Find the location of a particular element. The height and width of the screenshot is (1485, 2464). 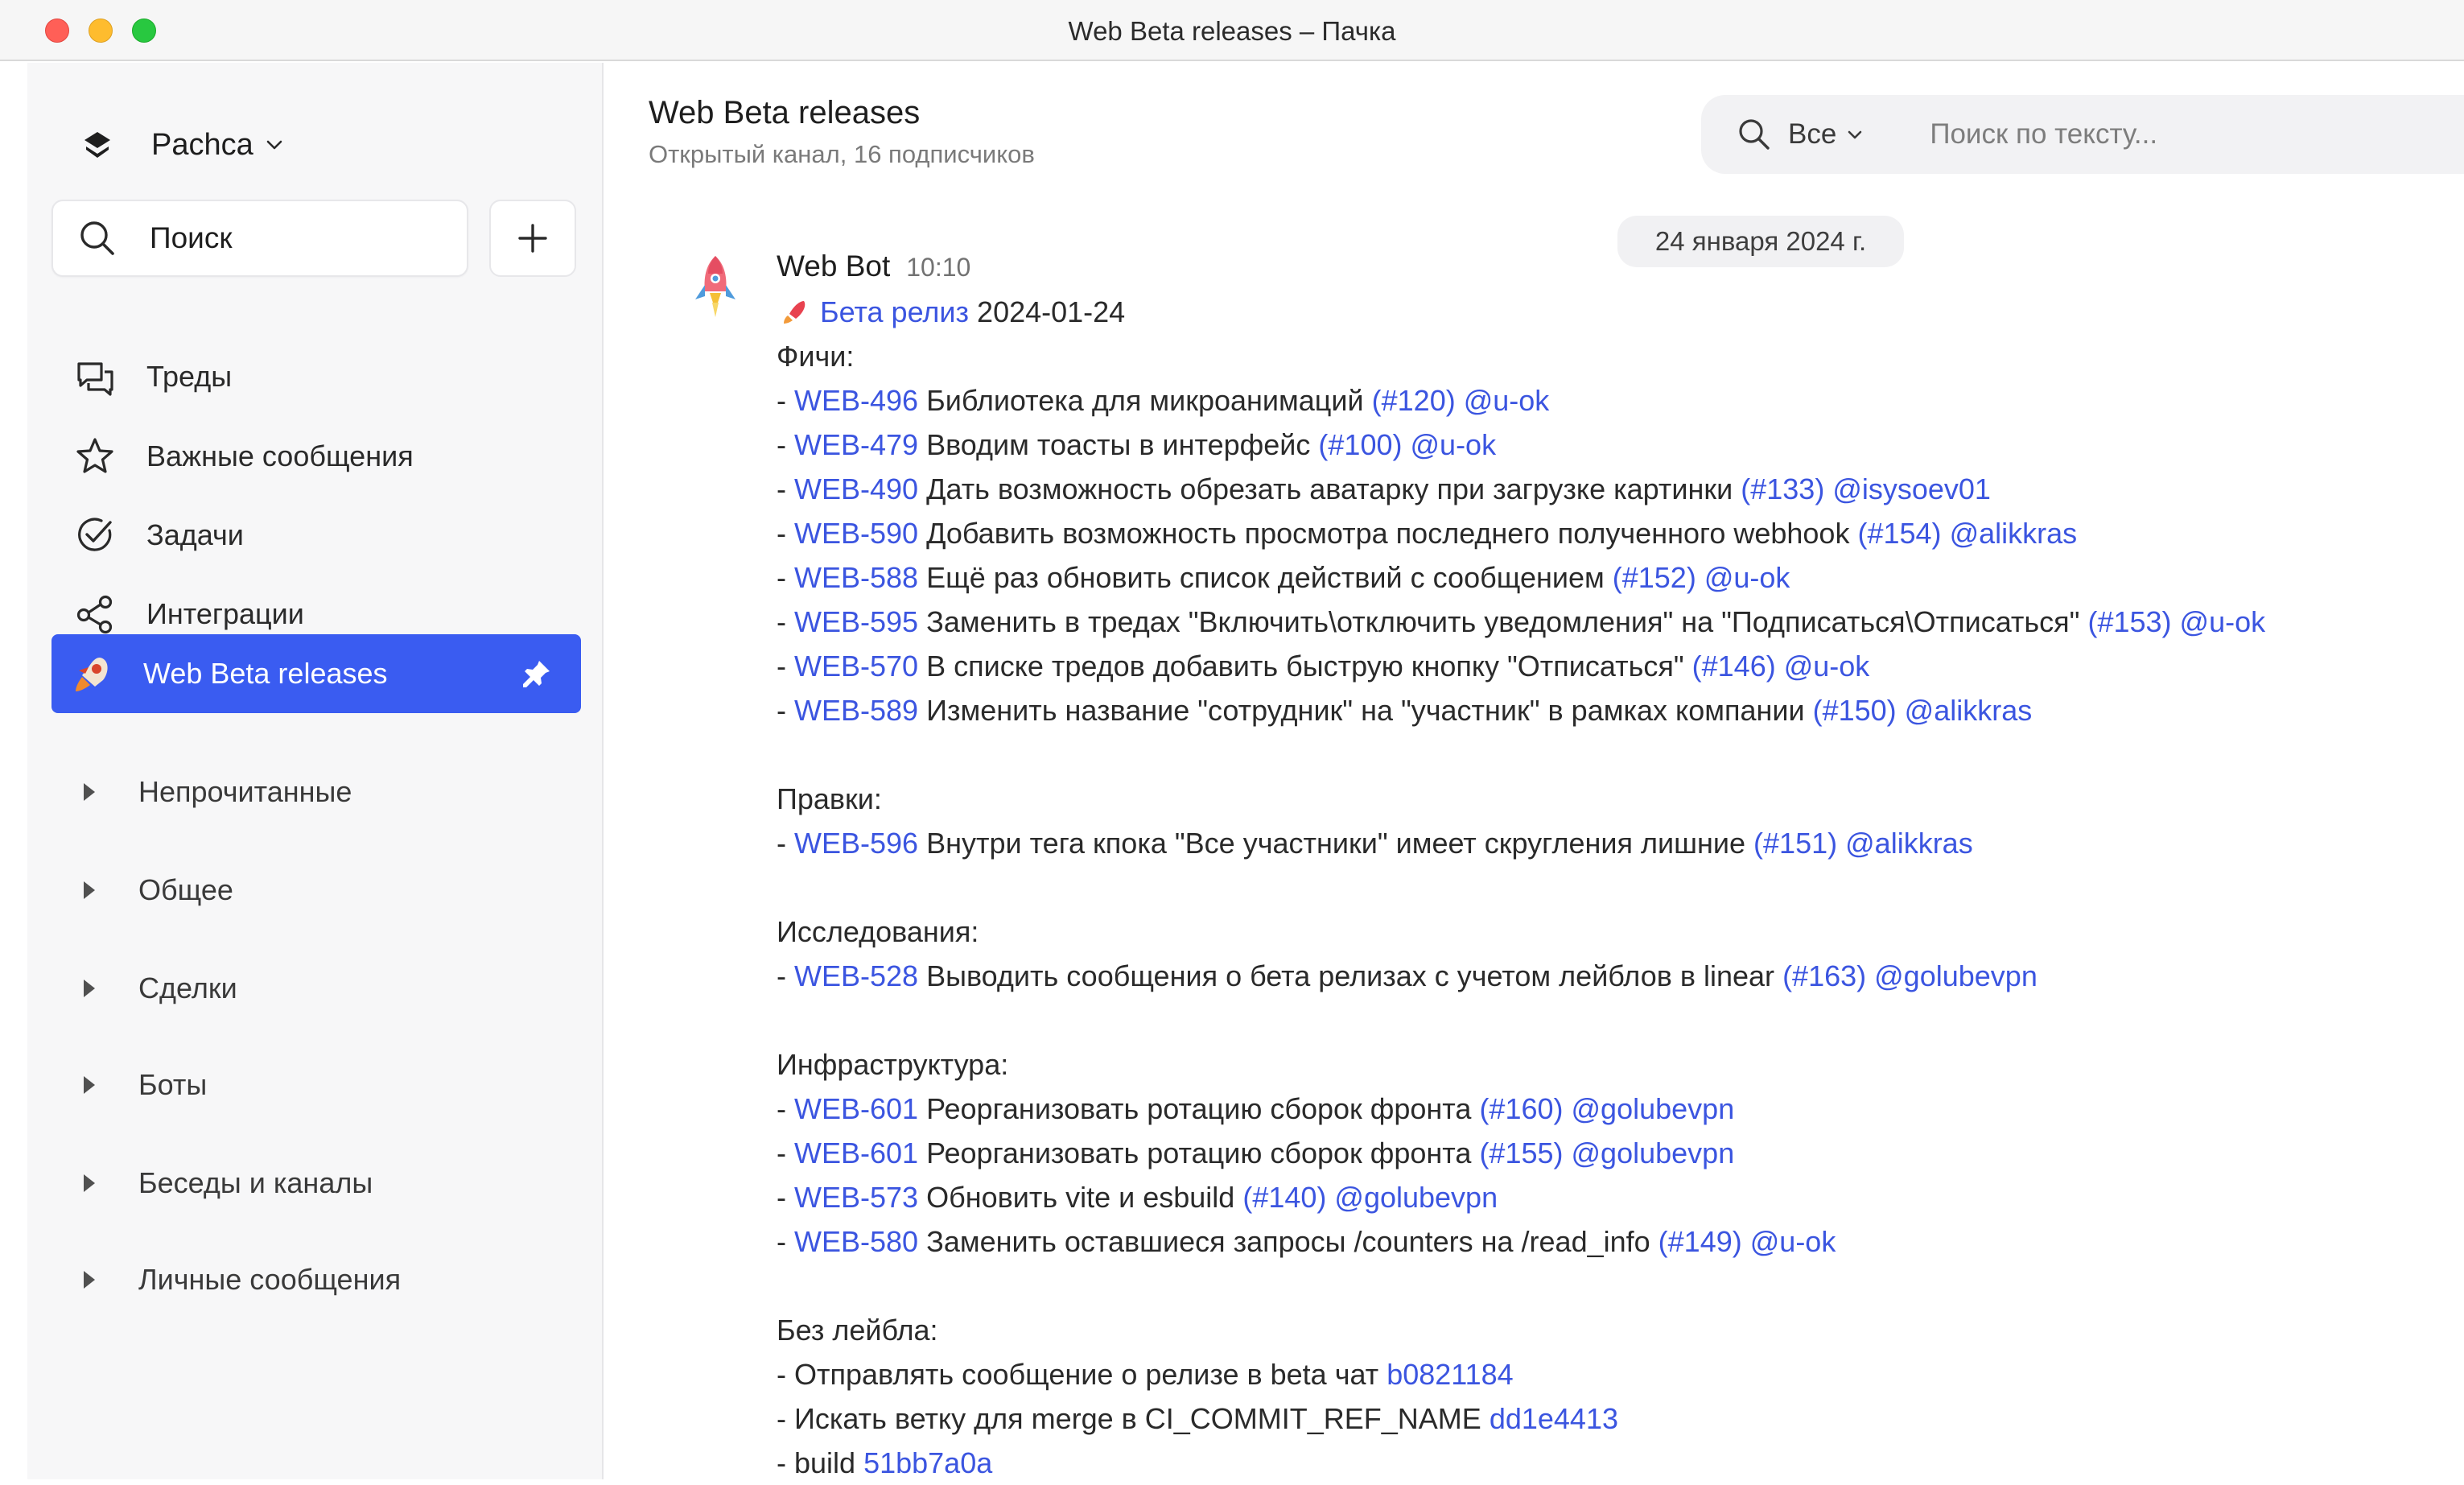

issue-link: WEB-570 is located at coordinates (856, 667).